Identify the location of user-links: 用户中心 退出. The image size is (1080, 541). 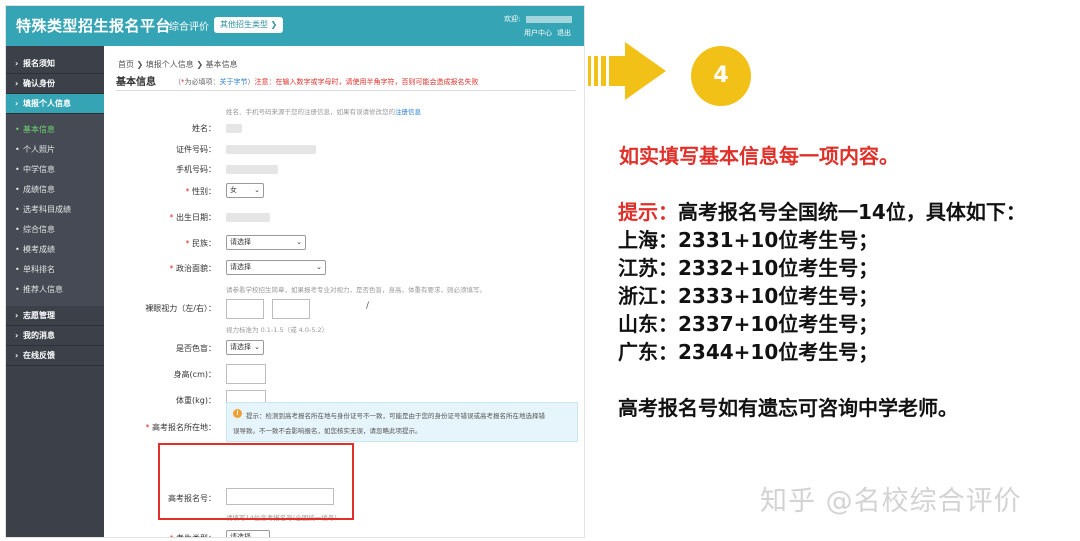
(550, 33).